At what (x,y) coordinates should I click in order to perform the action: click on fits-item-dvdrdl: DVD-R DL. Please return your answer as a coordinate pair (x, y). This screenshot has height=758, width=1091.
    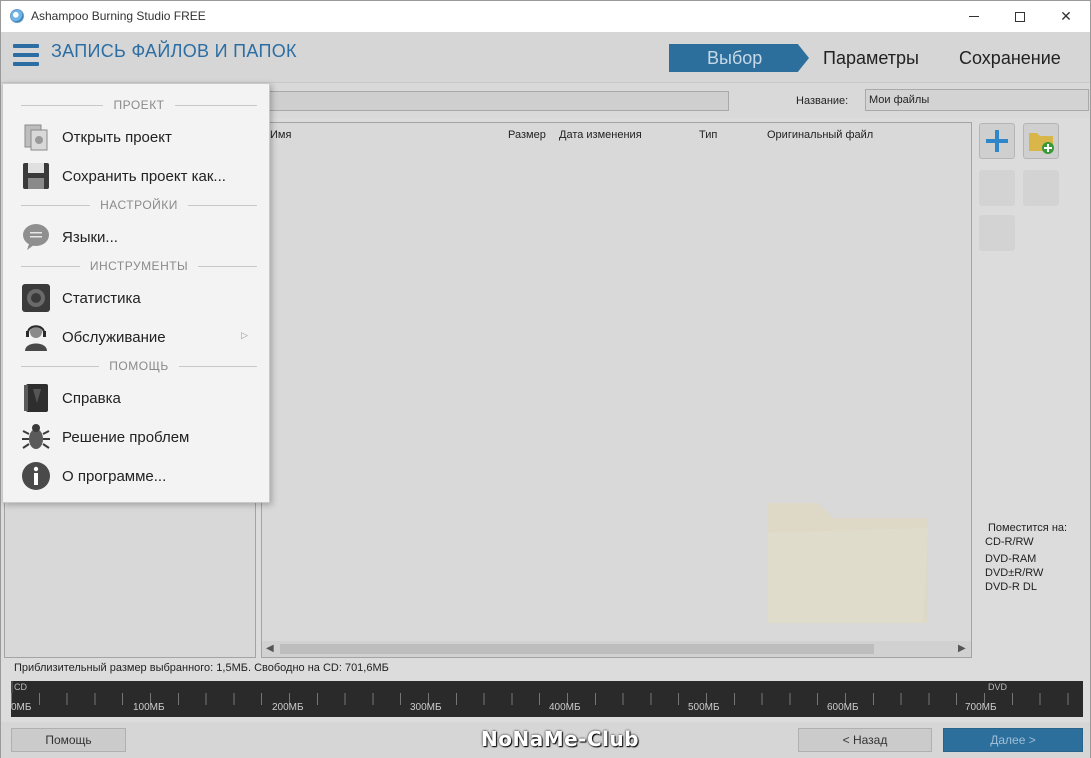
    Looking at the image, I should click on (1011, 587).